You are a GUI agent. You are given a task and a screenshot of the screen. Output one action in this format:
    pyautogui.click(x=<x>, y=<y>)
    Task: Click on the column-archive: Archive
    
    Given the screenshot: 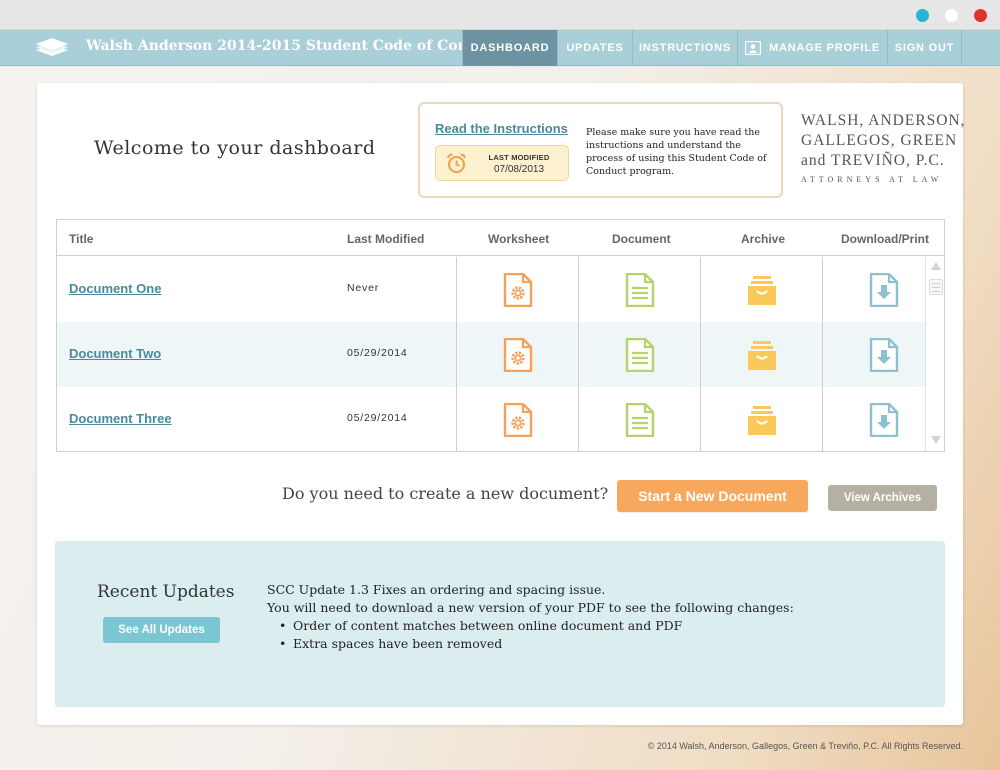 What is the action you would take?
    pyautogui.click(x=763, y=239)
    